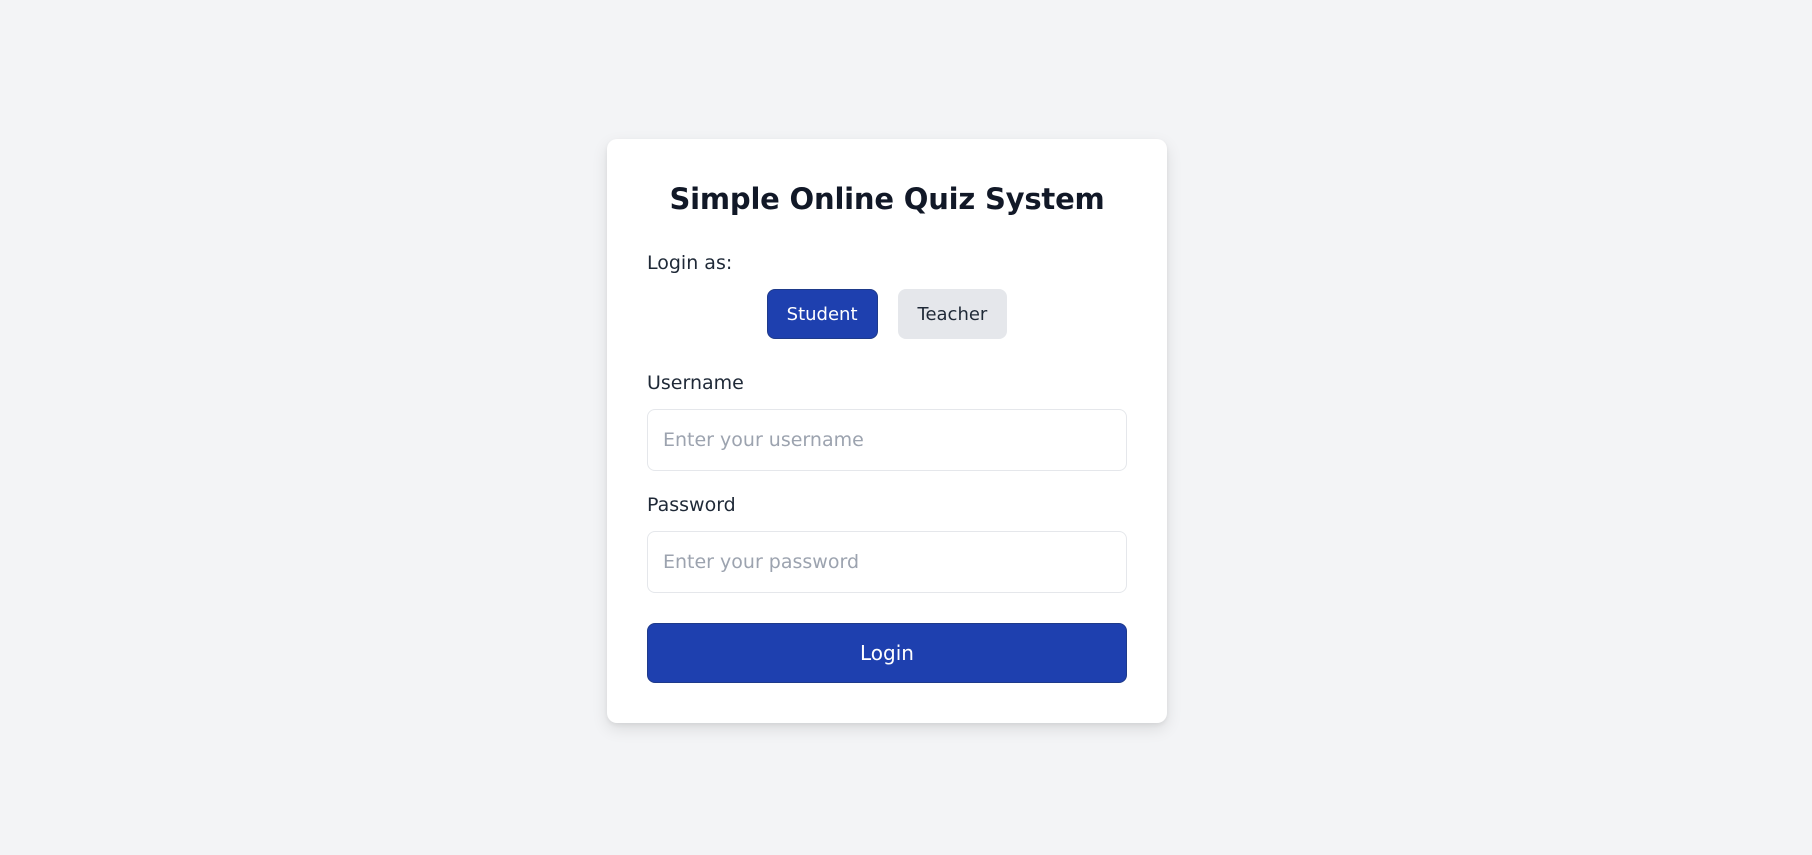 Image resolution: width=1812 pixels, height=855 pixels. Describe the element at coordinates (887, 199) in the screenshot. I see `page-title: Simple Online Quiz System` at that location.